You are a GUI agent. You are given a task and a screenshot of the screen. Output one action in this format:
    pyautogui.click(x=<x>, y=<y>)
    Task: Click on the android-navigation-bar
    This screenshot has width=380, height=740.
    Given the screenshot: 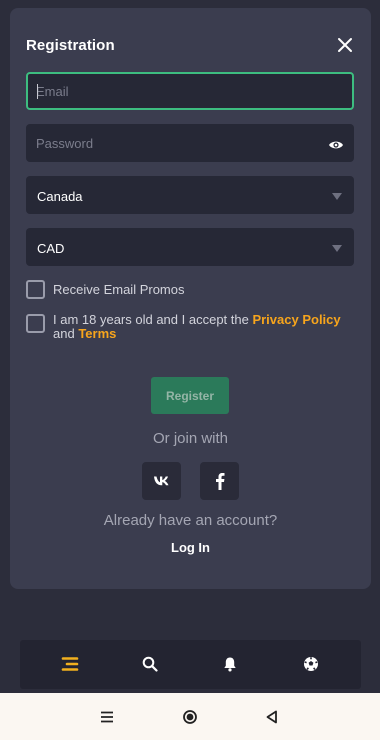 What is the action you would take?
    pyautogui.click(x=190, y=716)
    